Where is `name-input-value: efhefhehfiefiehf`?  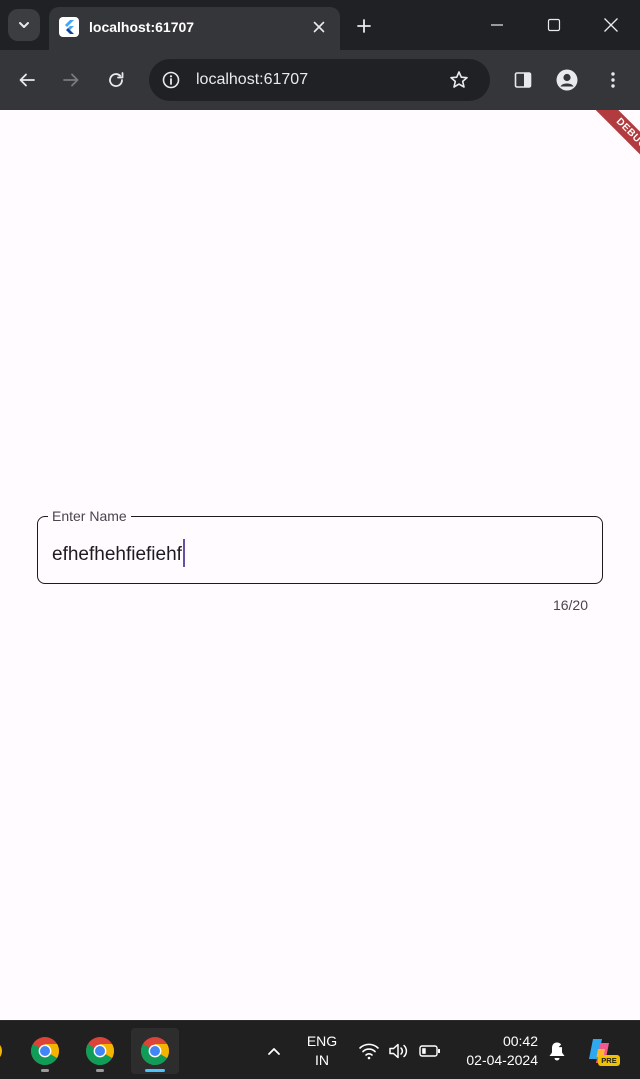 name-input-value: efhefhehfiefiehf is located at coordinates (117, 554).